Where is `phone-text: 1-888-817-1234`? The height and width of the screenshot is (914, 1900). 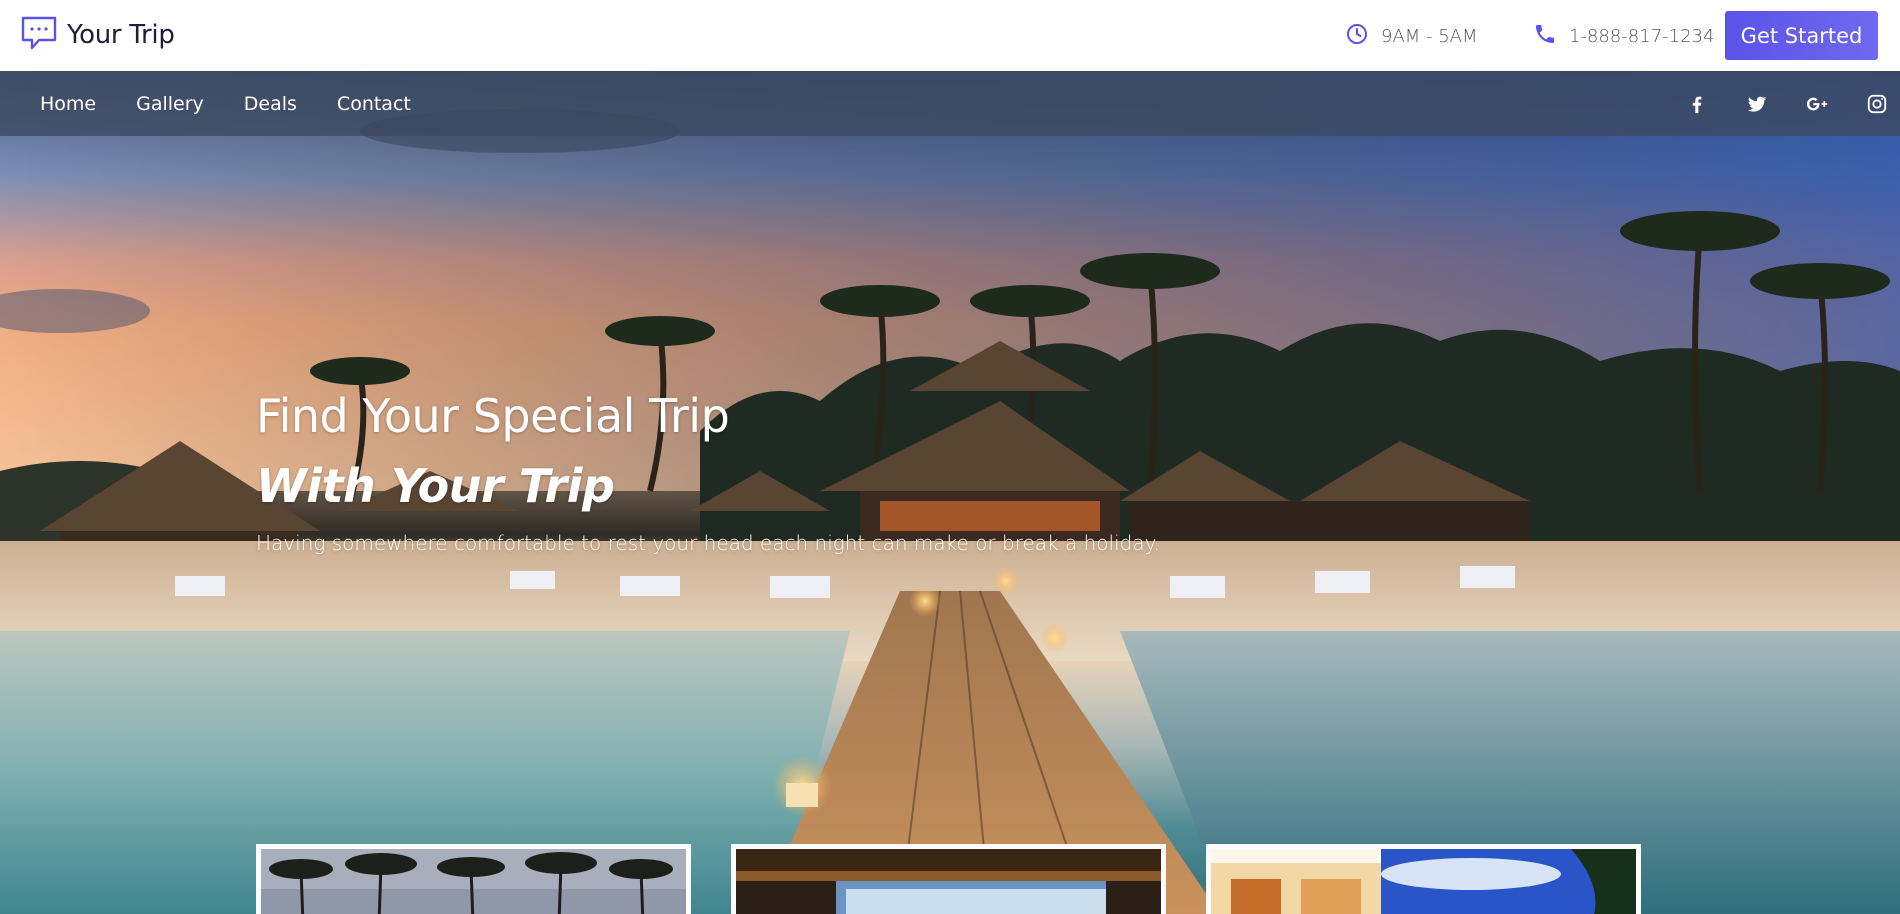
phone-text: 1-888-817-1234 is located at coordinates (1642, 36).